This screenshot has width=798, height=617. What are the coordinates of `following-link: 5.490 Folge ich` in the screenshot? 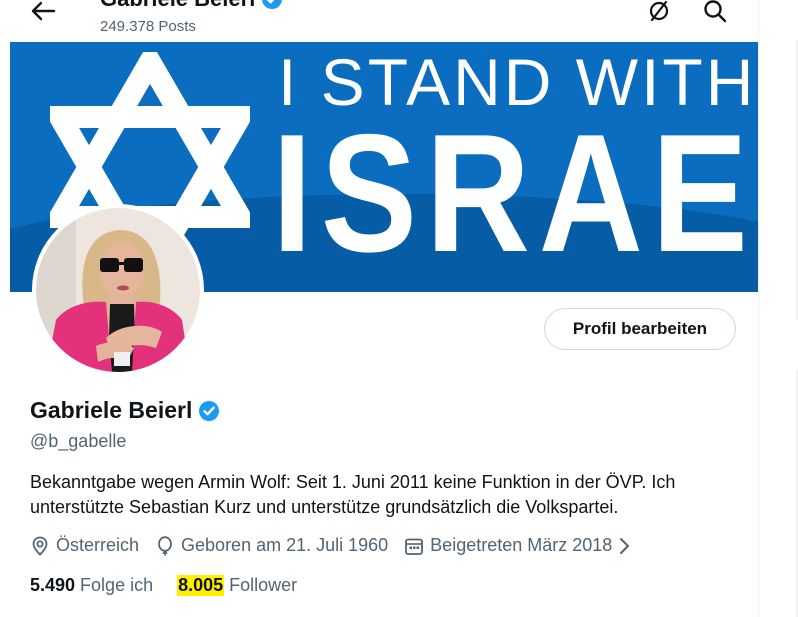 It's located at (91, 585).